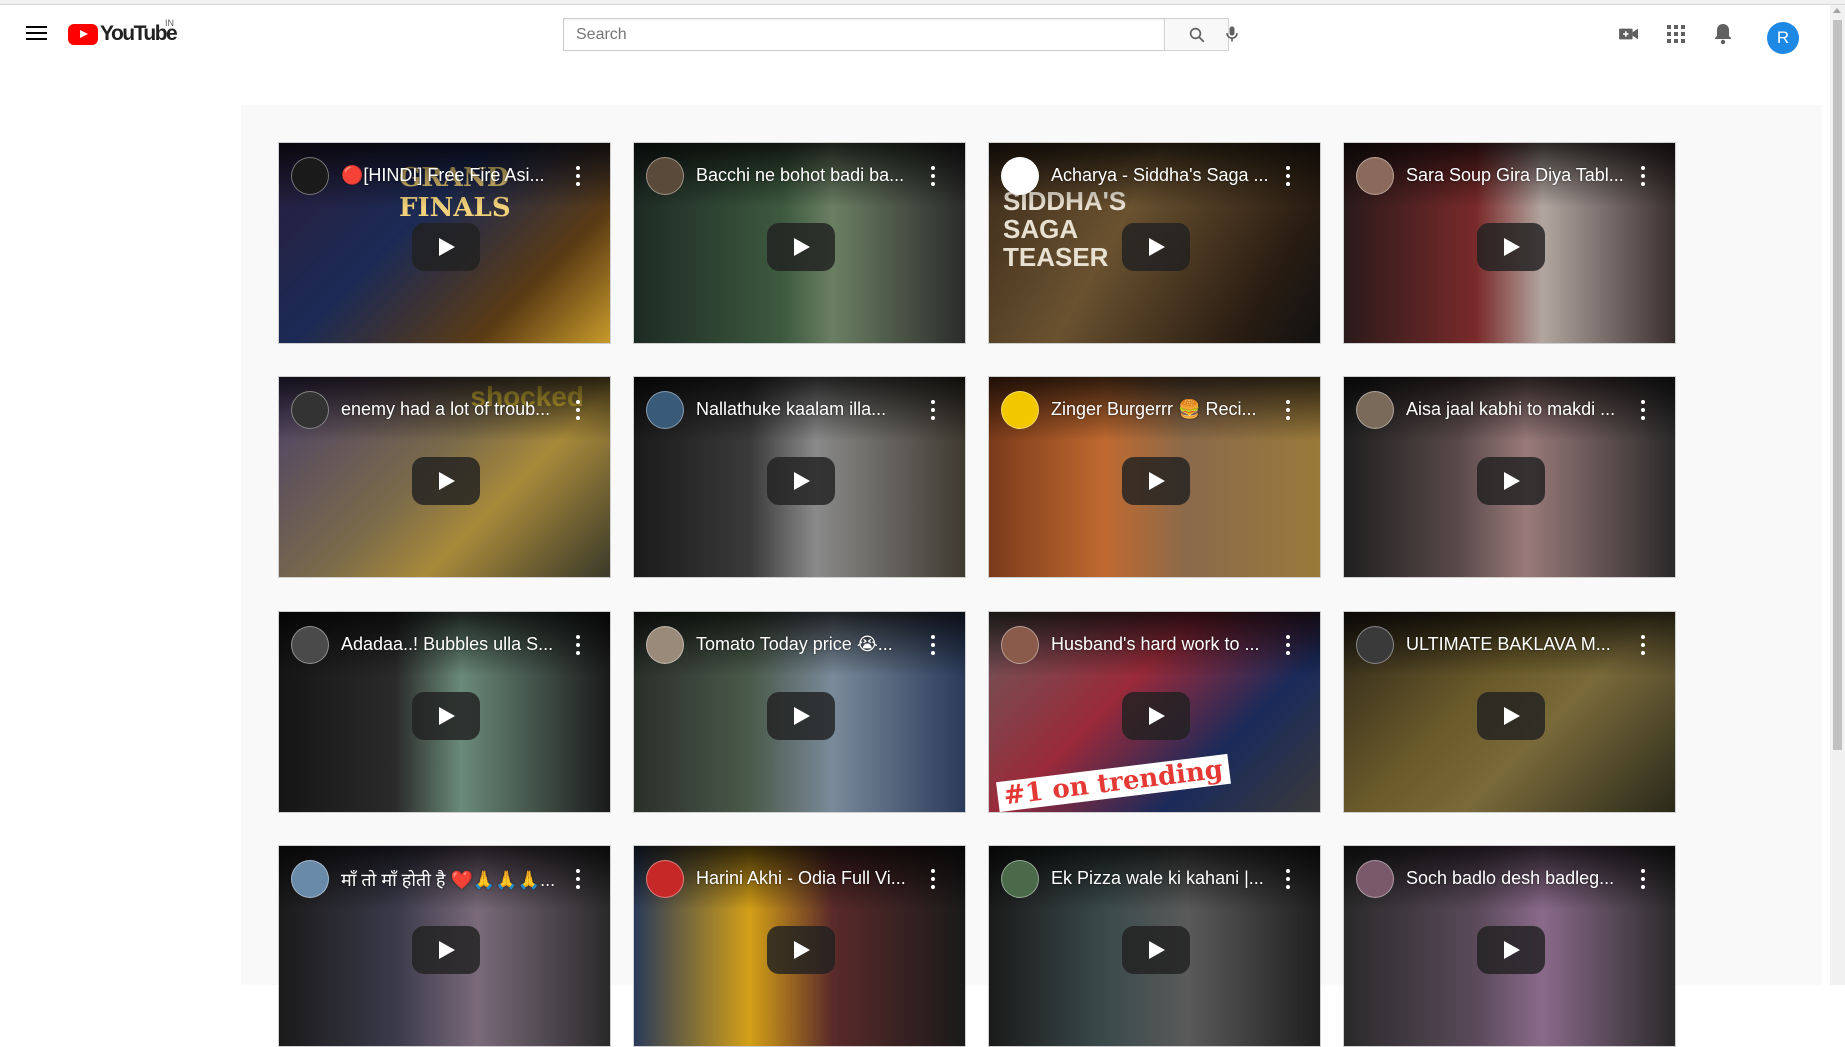  I want to click on search-icon, so click(1196, 34).